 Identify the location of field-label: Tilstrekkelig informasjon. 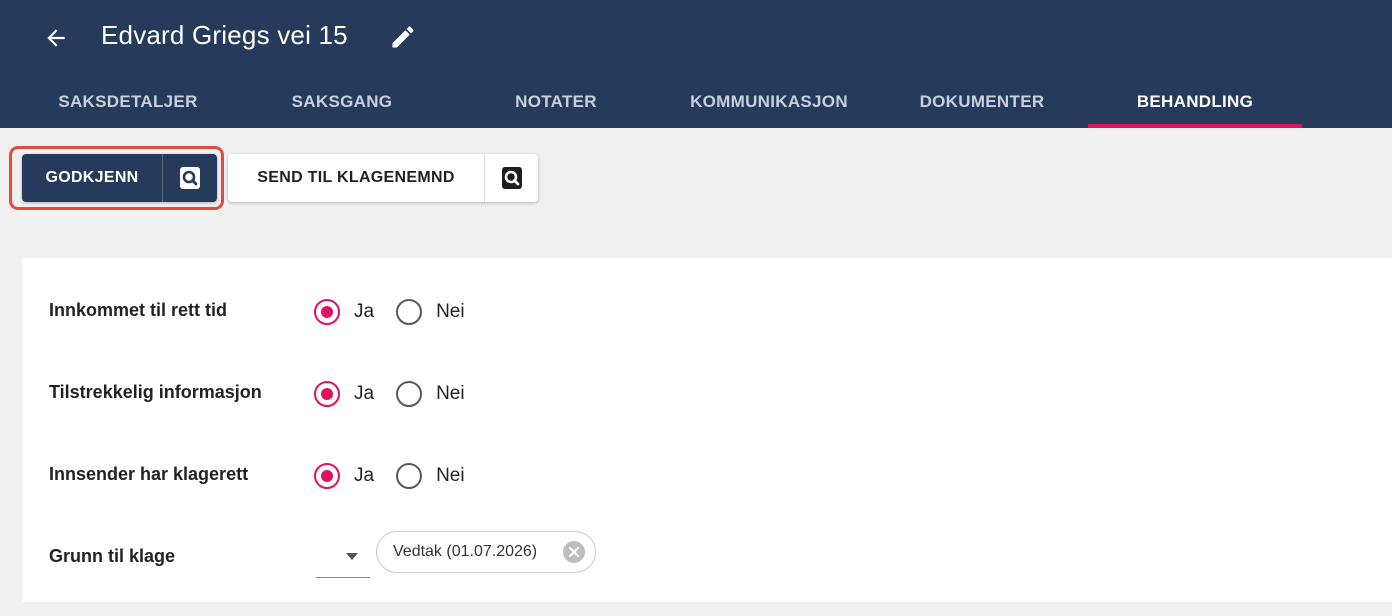
(155, 392).